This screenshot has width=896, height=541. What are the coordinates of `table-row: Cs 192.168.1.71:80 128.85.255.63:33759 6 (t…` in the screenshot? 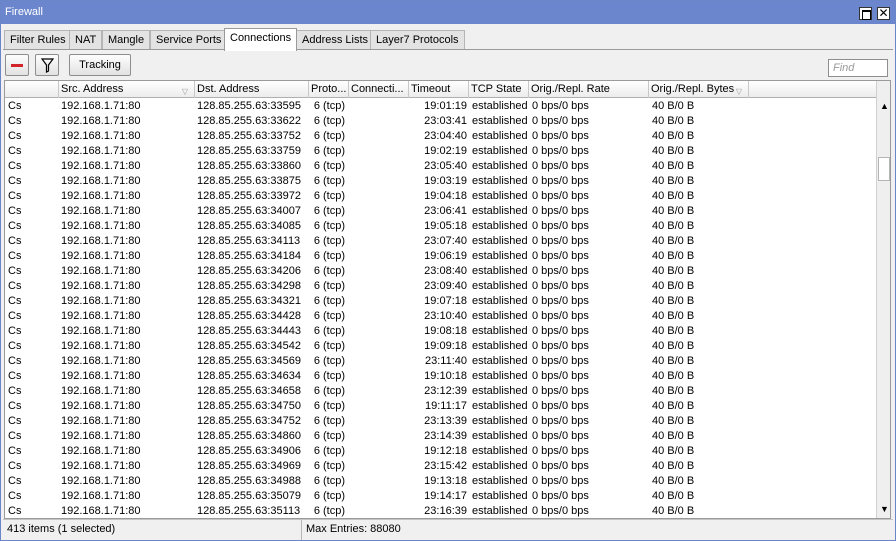 It's located at (440, 151).